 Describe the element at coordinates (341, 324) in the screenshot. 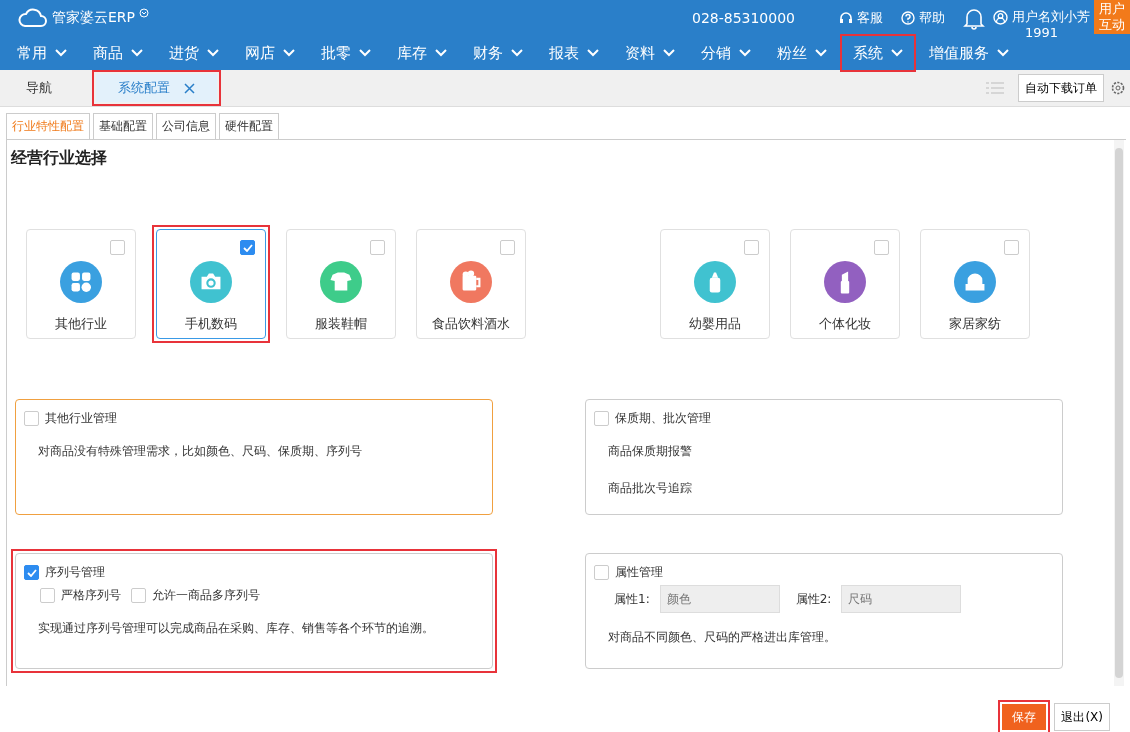

I see `industry-label: 服装鞋帽` at that location.